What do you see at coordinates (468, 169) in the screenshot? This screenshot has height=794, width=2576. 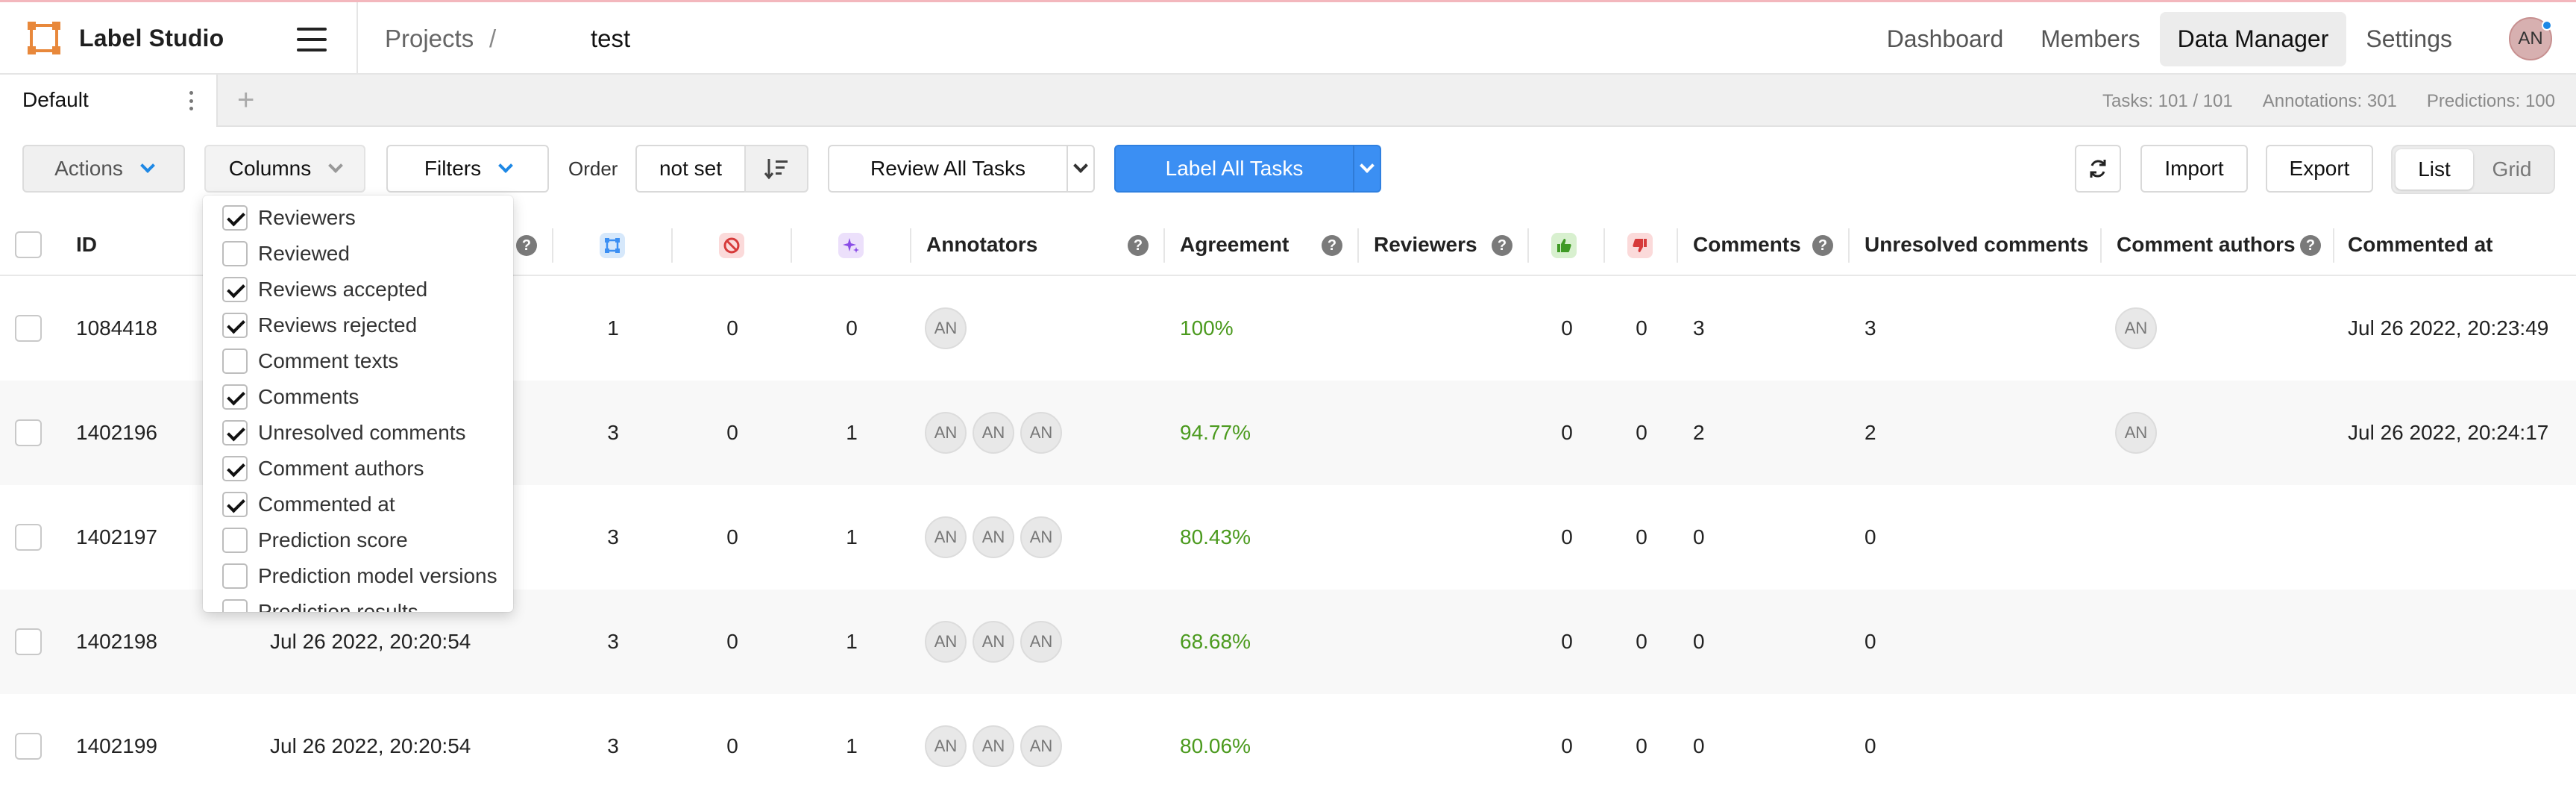 I see `filters-button: Filters` at bounding box center [468, 169].